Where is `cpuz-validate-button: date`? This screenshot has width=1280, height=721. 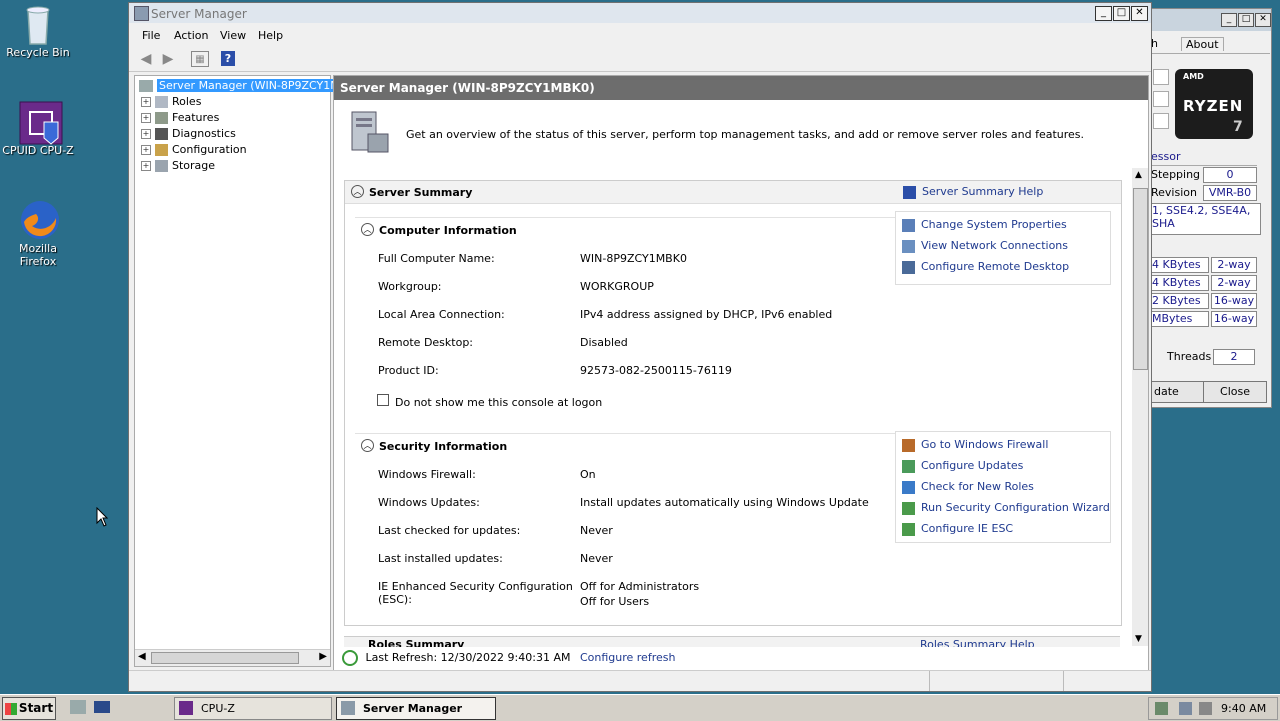
cpuz-validate-button: date is located at coordinates (1178, 392).